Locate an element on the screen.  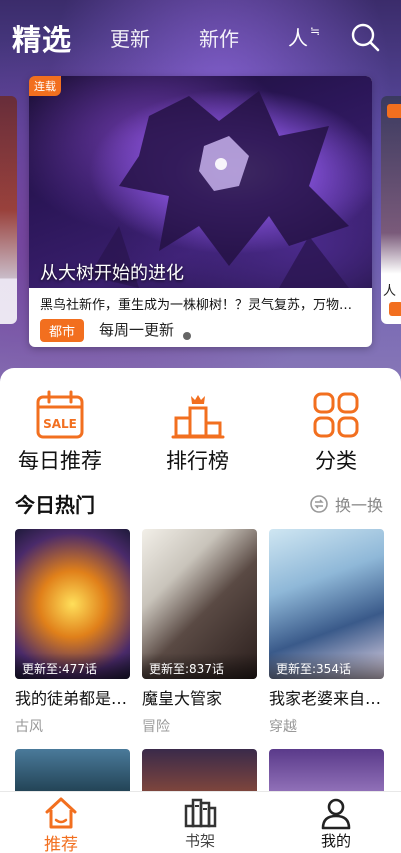
banner-title: 从大树开始的进化 is located at coordinates (112, 273).